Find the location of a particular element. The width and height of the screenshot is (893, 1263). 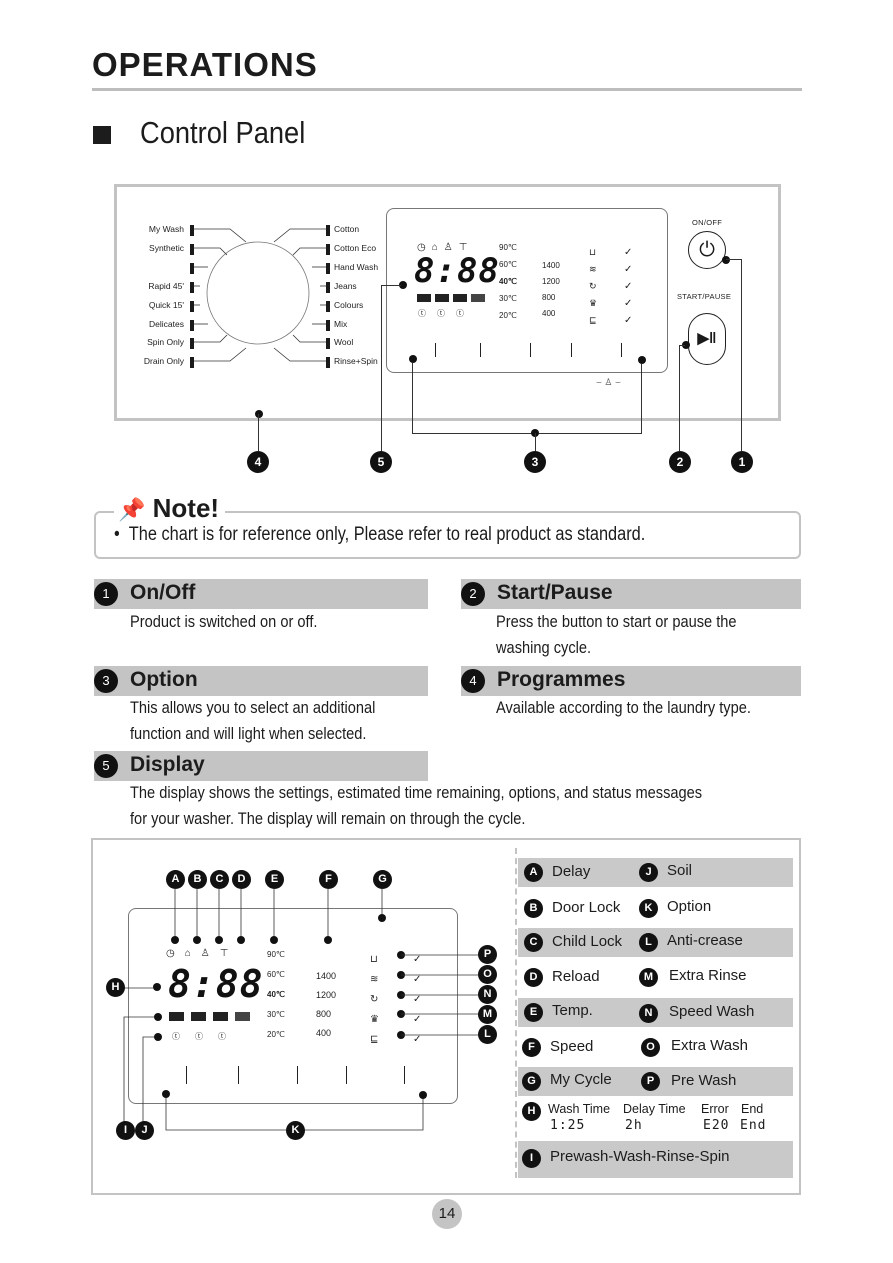

legend-text: Prewash-Wash-Rinse-Spin is located at coordinates (640, 1156).